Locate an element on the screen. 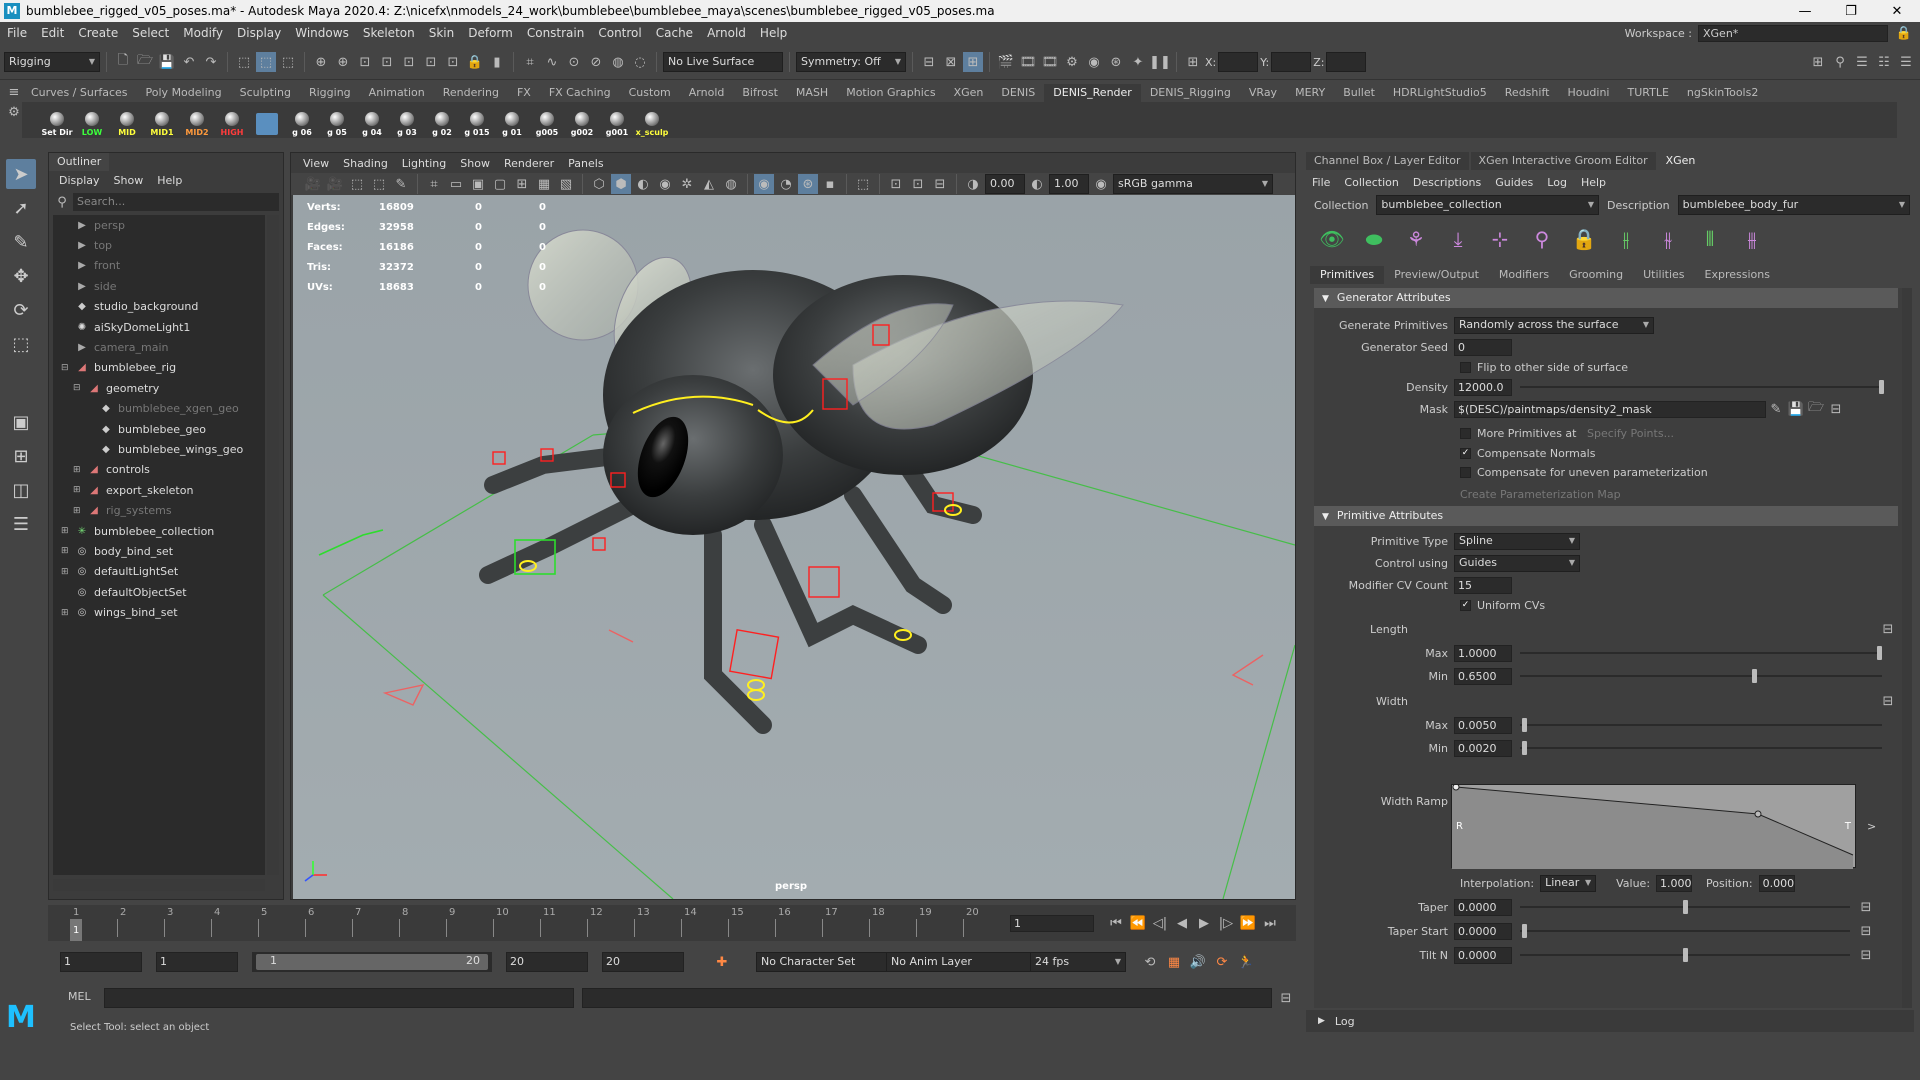  shelf-tab-vray: VRay is located at coordinates (1263, 93).